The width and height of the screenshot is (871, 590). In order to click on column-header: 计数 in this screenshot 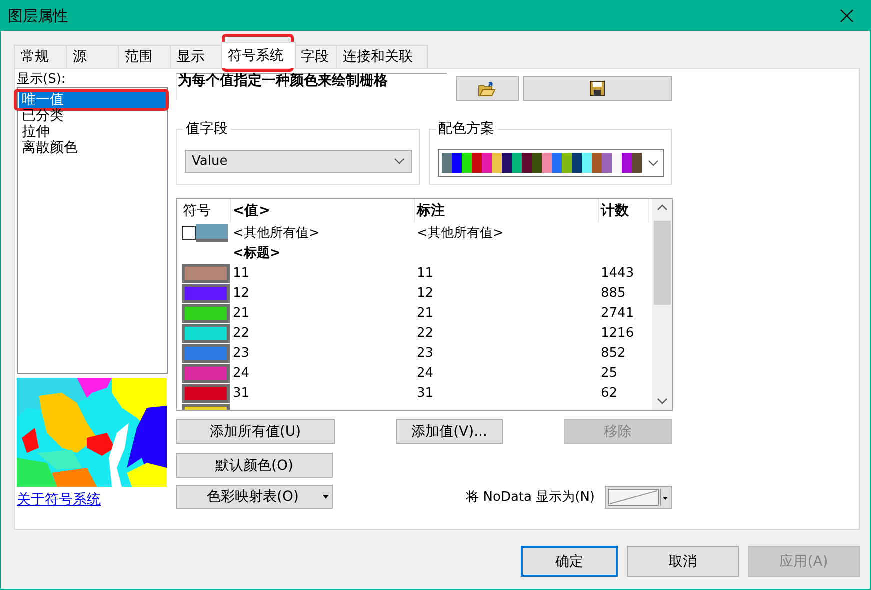, I will do `click(624, 211)`.